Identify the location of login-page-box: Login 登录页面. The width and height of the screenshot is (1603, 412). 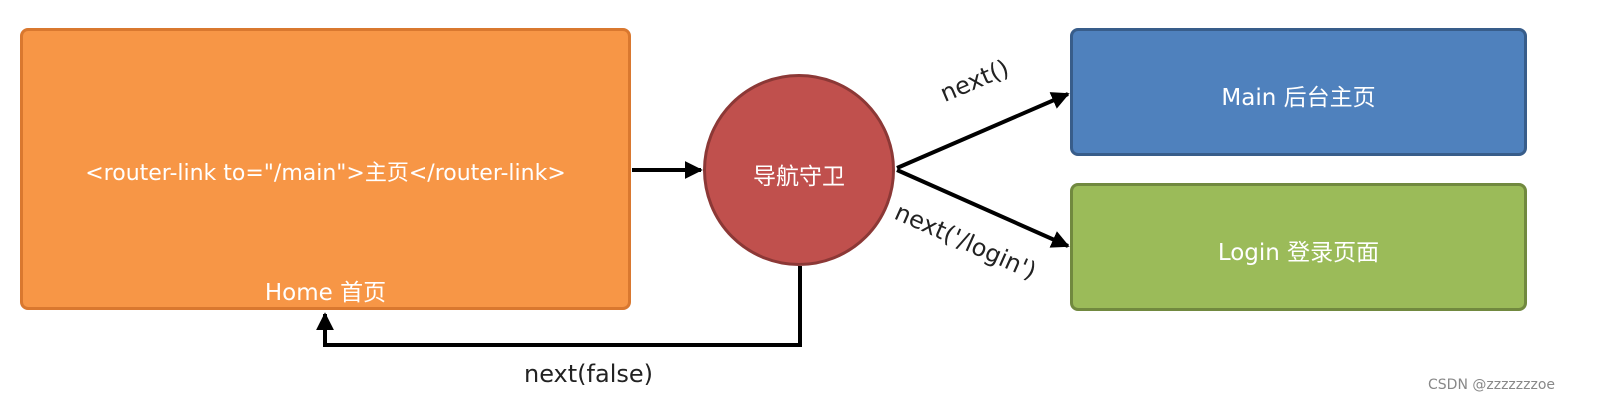
(1298, 247).